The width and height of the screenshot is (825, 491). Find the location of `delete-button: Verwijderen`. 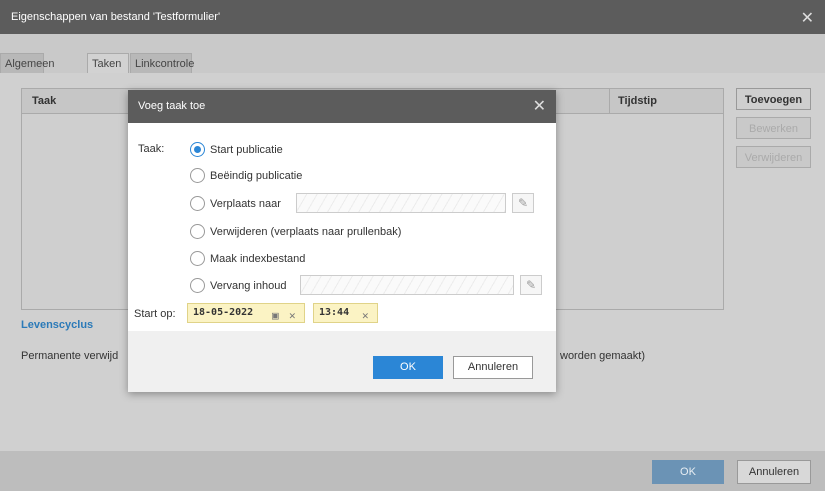

delete-button: Verwijderen is located at coordinates (773, 157).